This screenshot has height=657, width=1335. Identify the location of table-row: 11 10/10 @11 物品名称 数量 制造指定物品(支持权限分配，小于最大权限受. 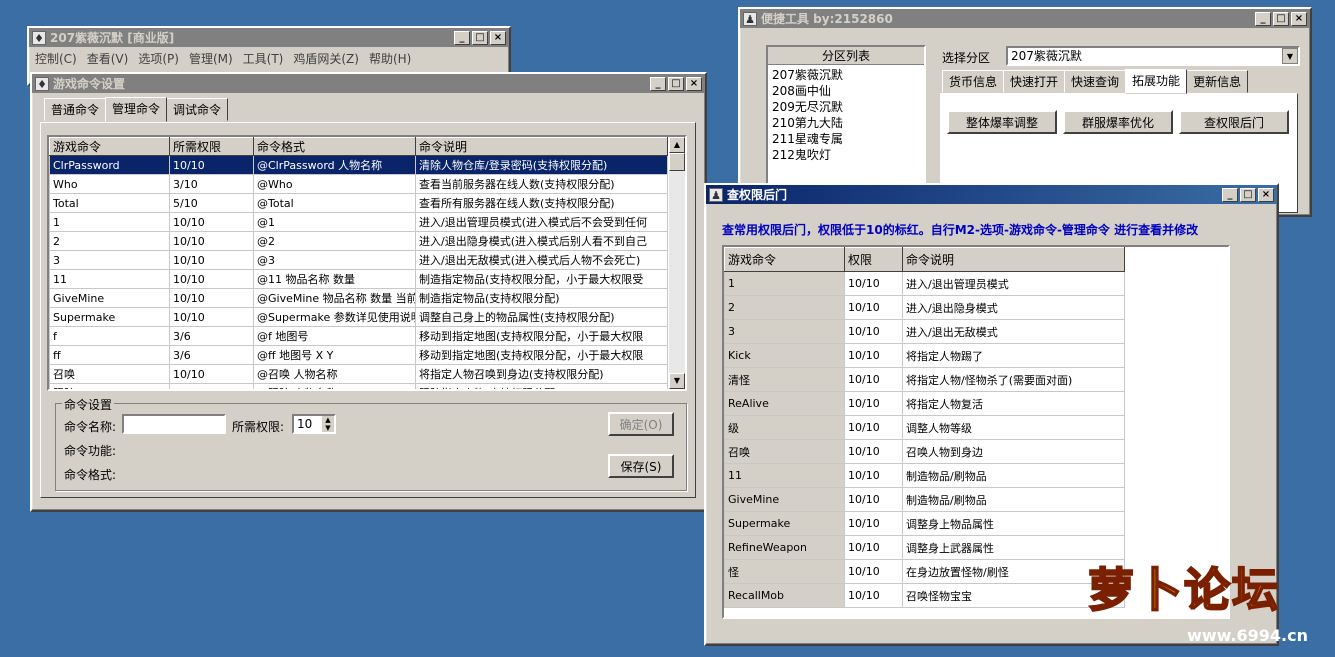
(358, 279).